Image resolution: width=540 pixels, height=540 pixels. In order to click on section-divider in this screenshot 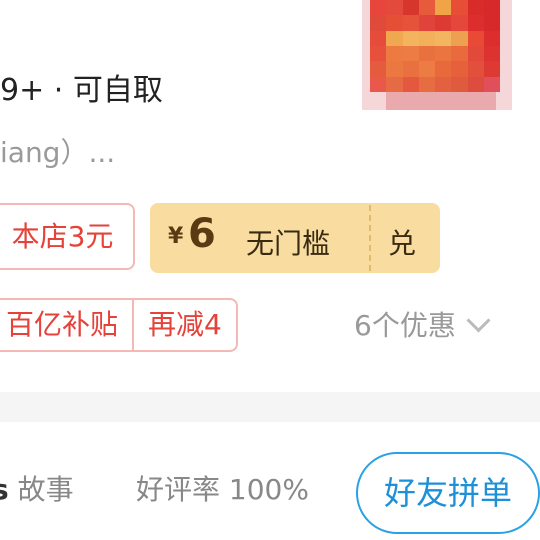, I will do `click(270, 407)`.